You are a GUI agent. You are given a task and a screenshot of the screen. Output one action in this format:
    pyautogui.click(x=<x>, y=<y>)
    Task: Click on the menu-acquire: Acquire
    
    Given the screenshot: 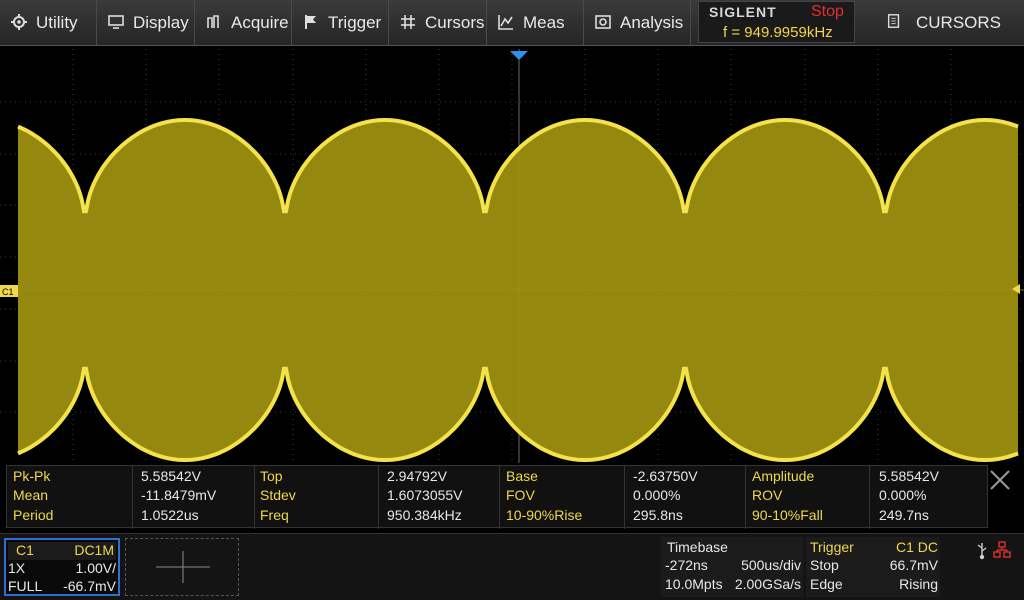 What is the action you would take?
    pyautogui.click(x=243, y=23)
    